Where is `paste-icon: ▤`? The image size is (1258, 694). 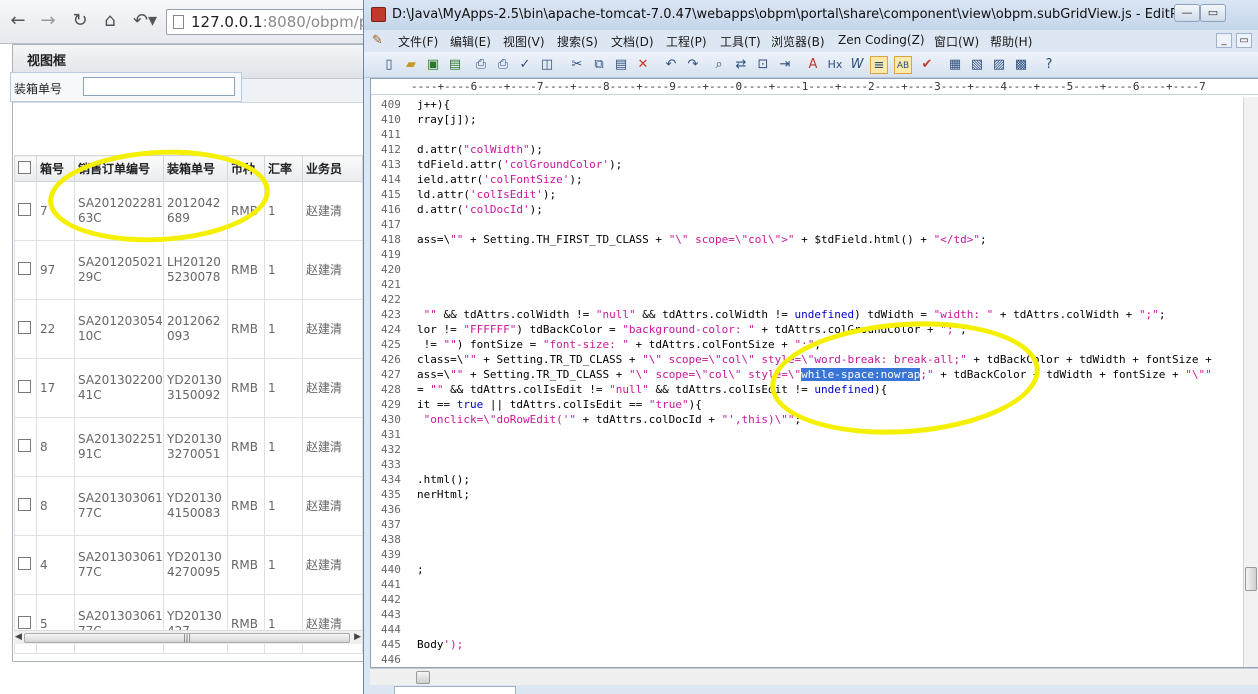
paste-icon: ▤ is located at coordinates (621, 65).